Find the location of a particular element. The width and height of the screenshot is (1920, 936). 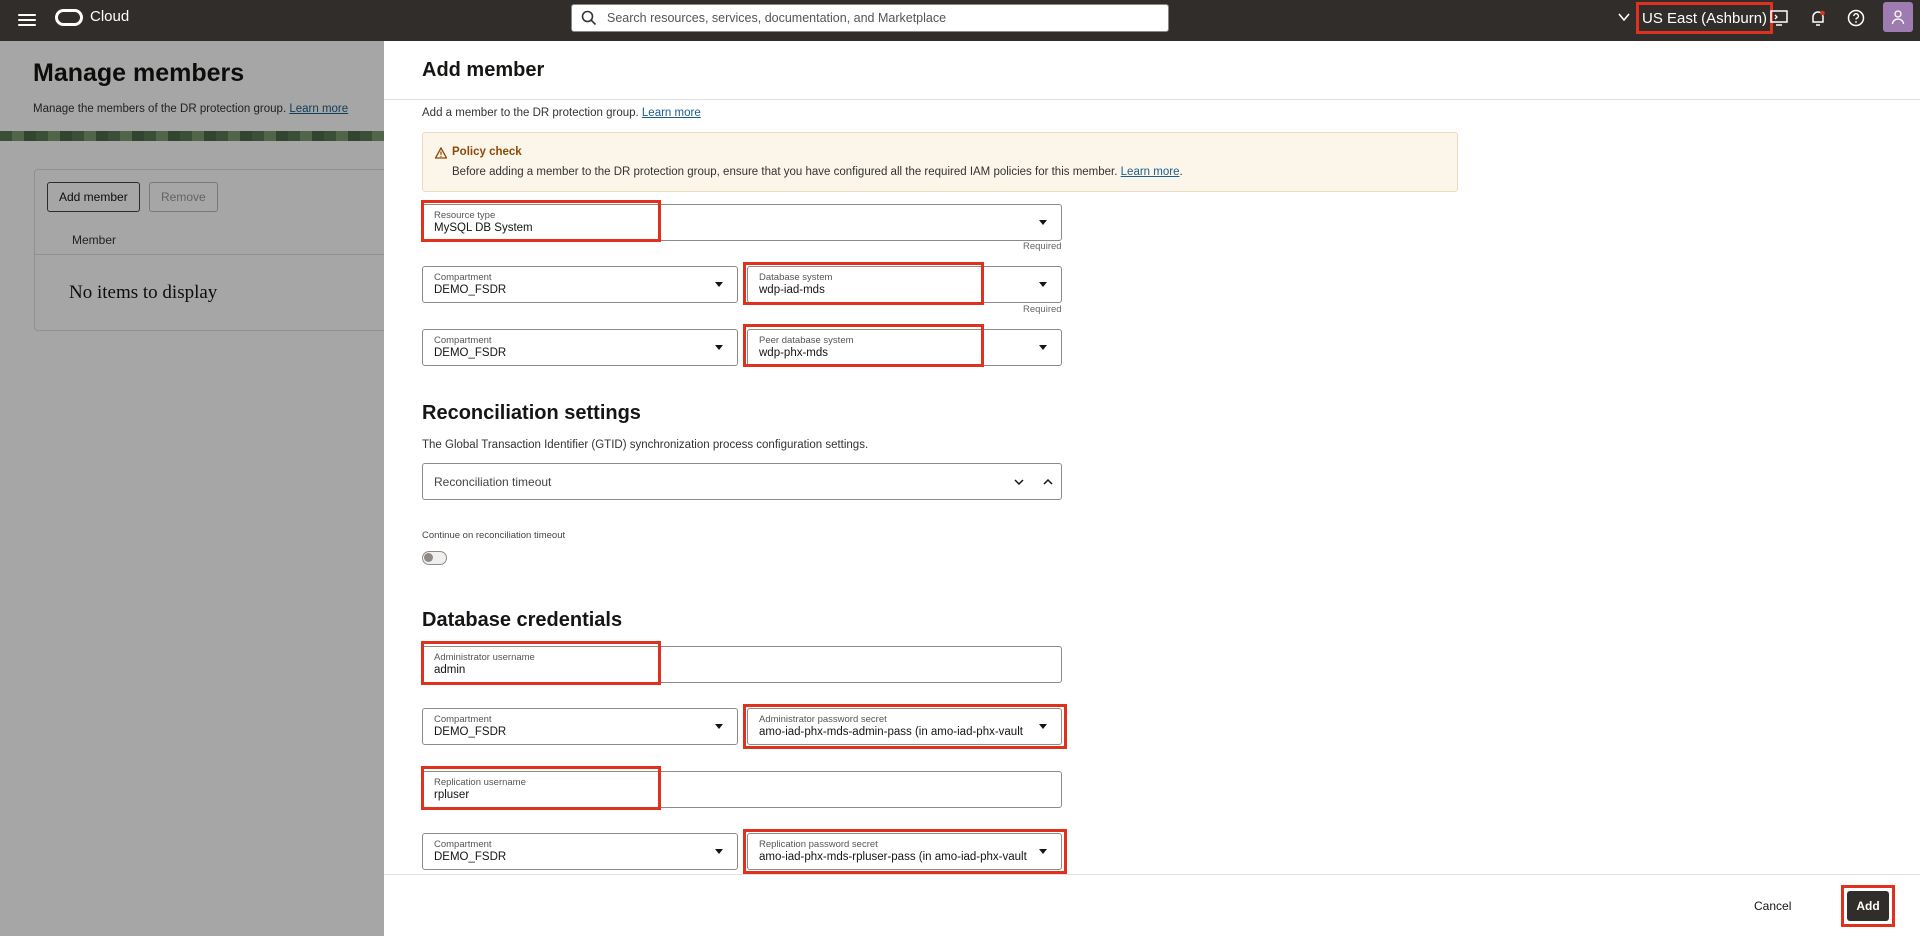

administrator-username-input: Administrator username admin is located at coordinates (742, 664).